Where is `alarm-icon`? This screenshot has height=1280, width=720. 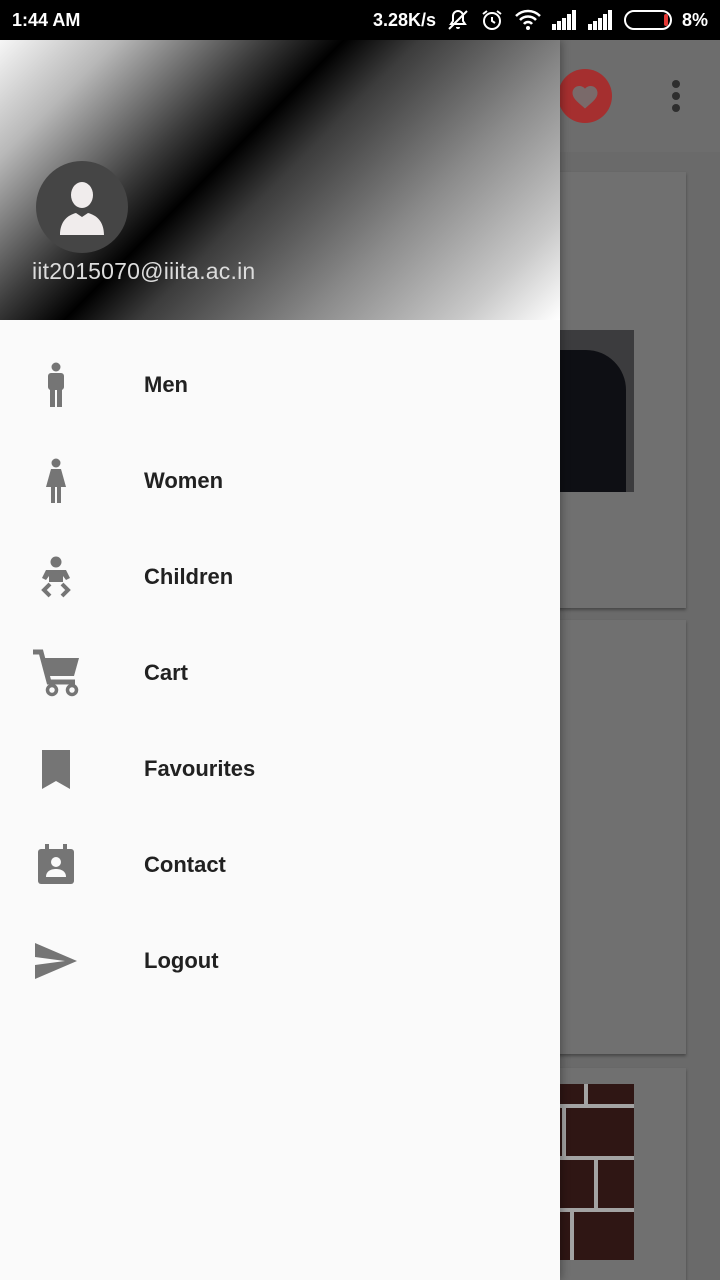 alarm-icon is located at coordinates (492, 20).